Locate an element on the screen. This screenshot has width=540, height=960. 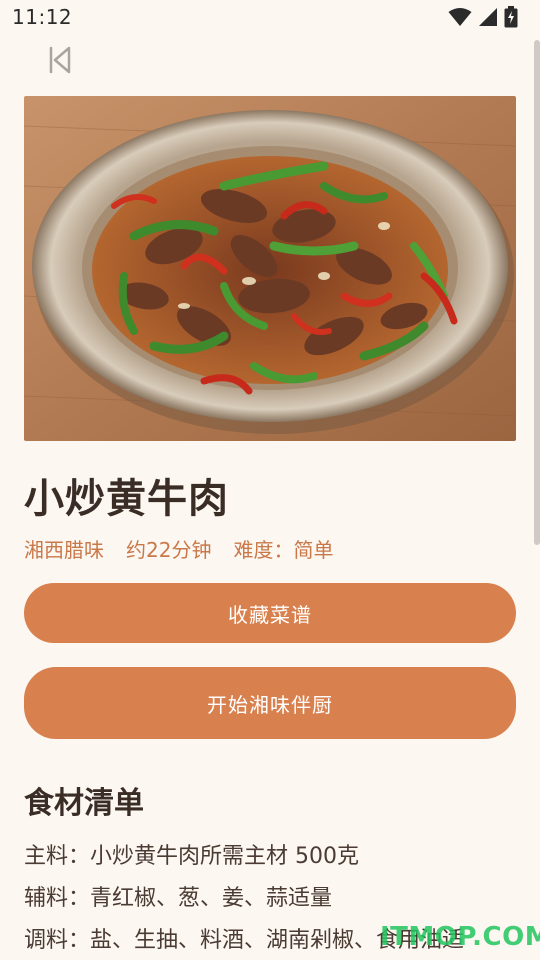
start-cooking-button: 开始湘味伴厨 is located at coordinates (270, 703).